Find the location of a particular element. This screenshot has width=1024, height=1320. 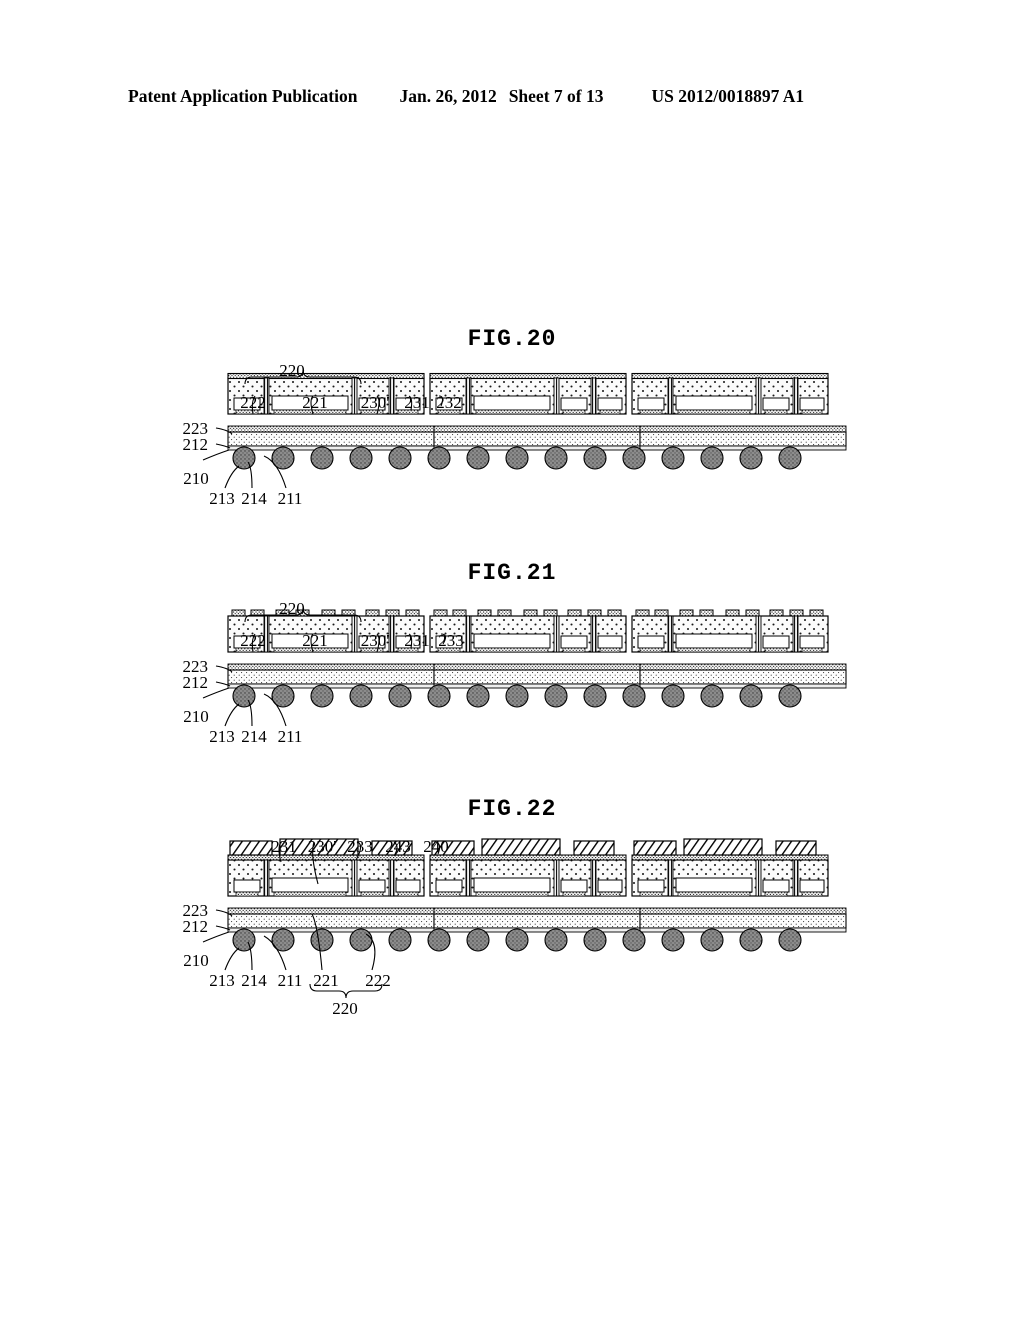

fig22-label-233: 233 is located at coordinates (360, 846).